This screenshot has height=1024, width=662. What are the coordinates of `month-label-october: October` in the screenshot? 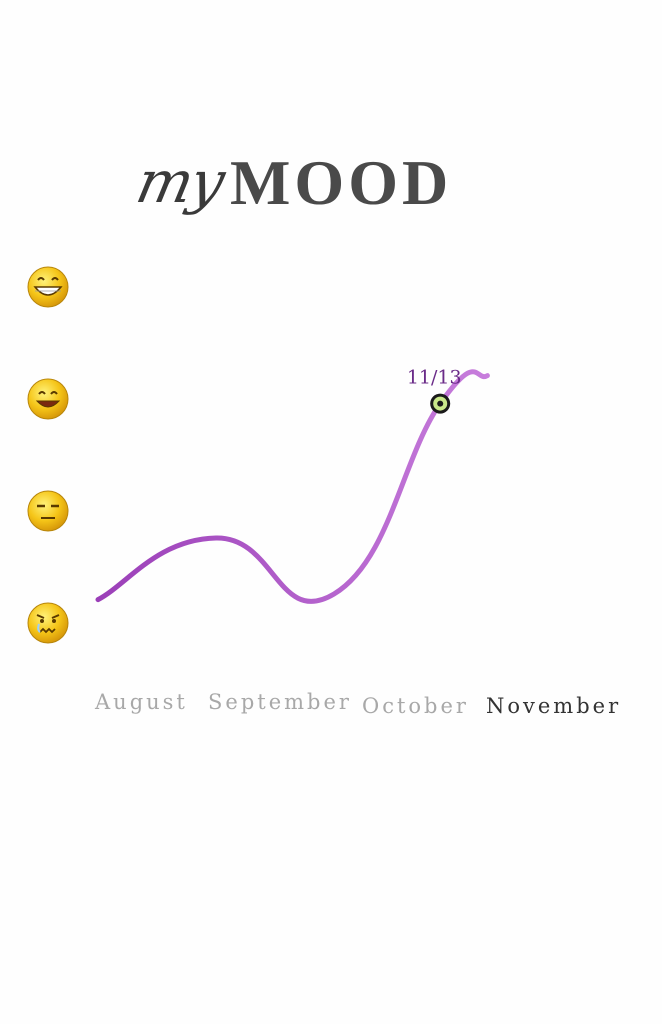 It's located at (415, 706).